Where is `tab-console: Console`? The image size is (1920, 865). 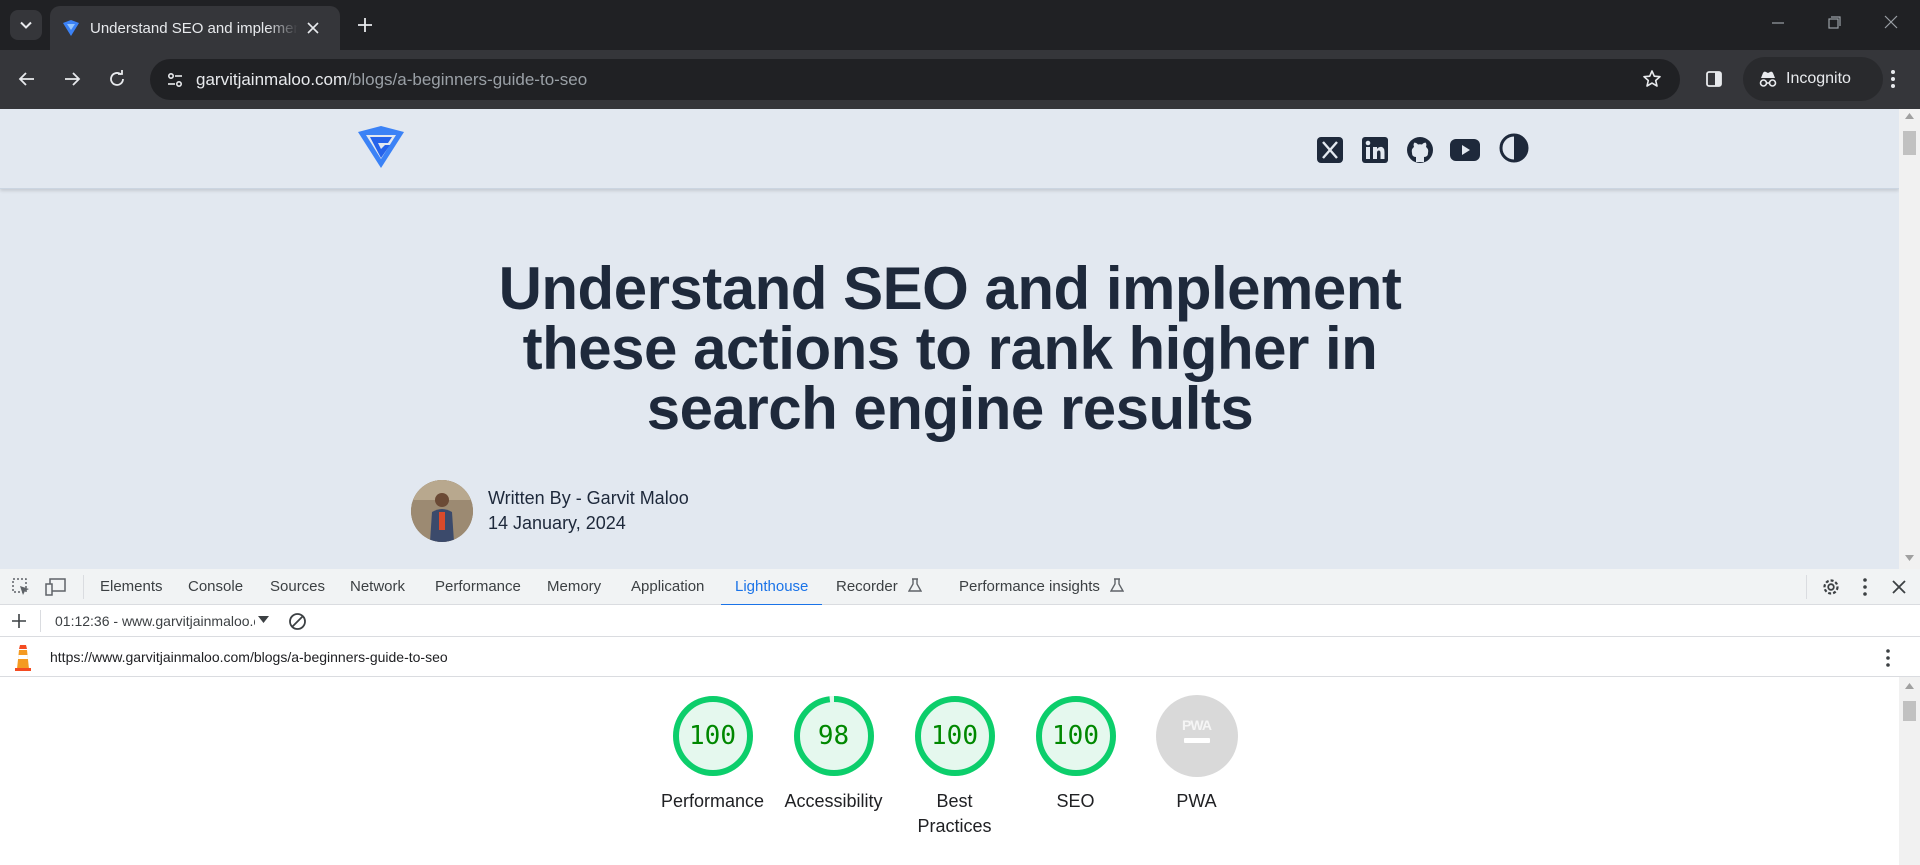
tab-console: Console is located at coordinates (215, 587).